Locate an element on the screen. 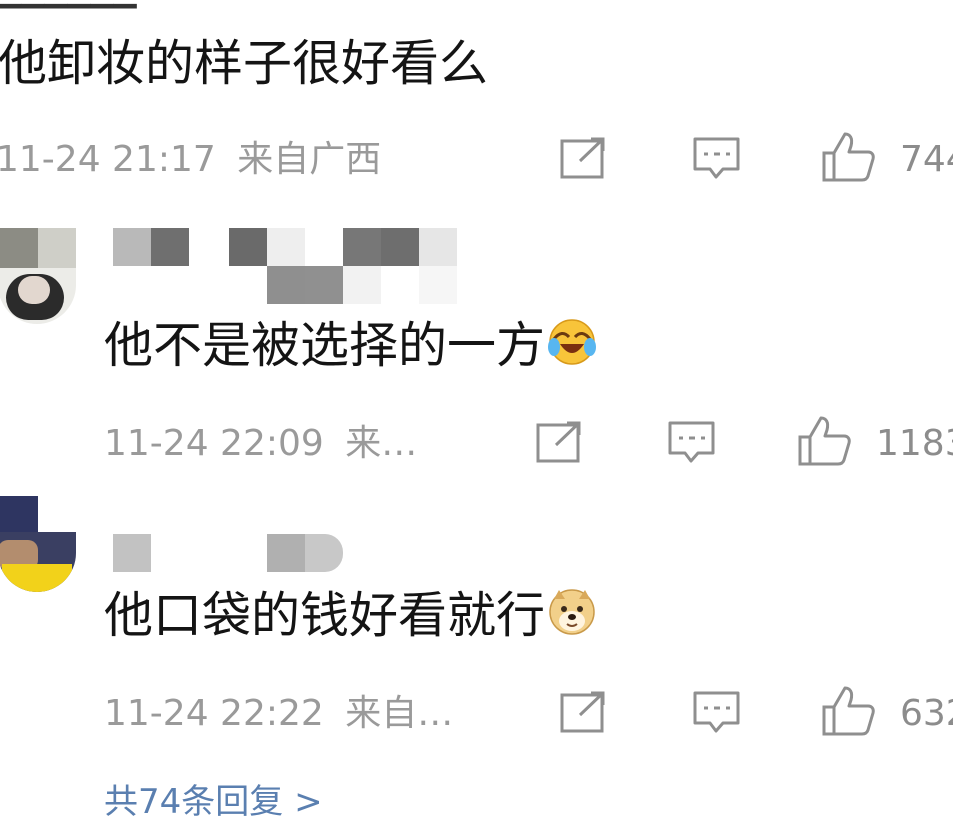 This screenshot has height=823, width=953. reply-text-content: 他不是被选择的一方 is located at coordinates (325, 345).